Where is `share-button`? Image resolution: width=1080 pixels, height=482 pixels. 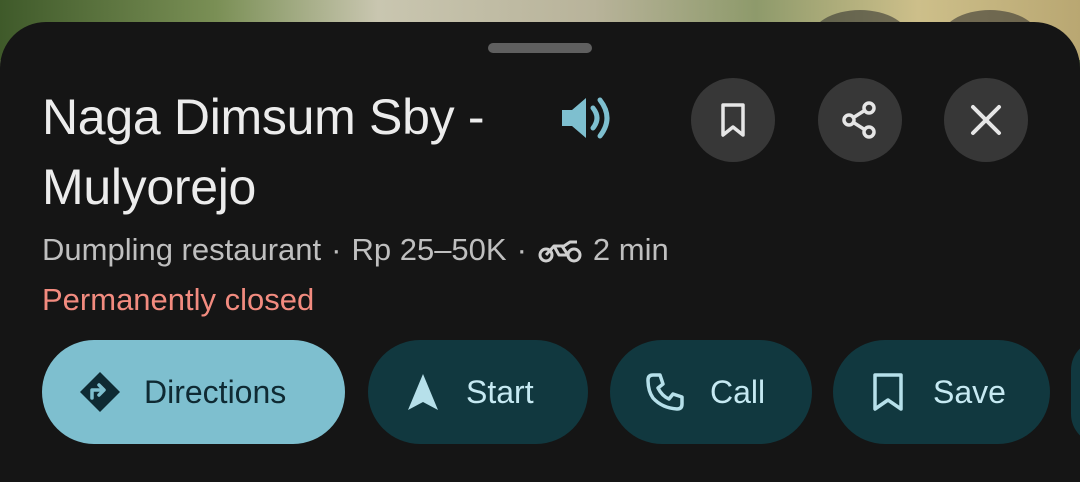
share-button is located at coordinates (860, 120).